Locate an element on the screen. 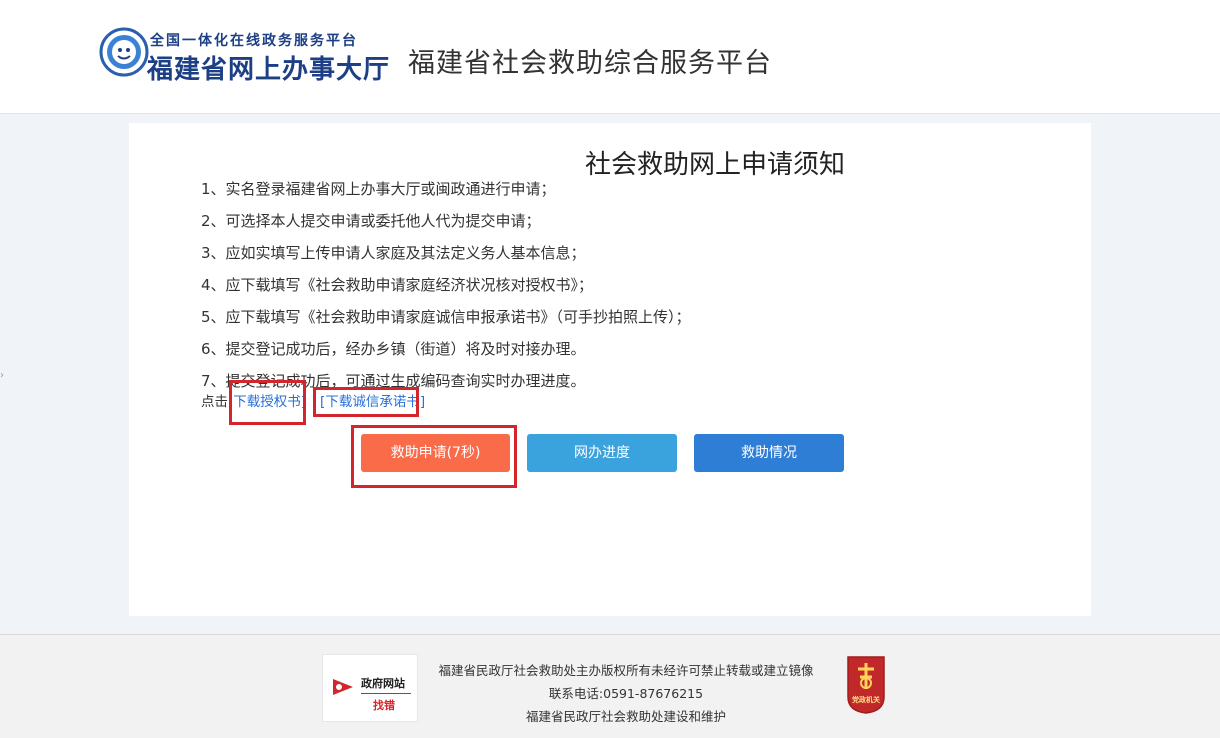 The height and width of the screenshot is (738, 1220). notice-item: 1、实名登录福建省网上办事大厅或闽政通进行申请； is located at coordinates (378, 189).